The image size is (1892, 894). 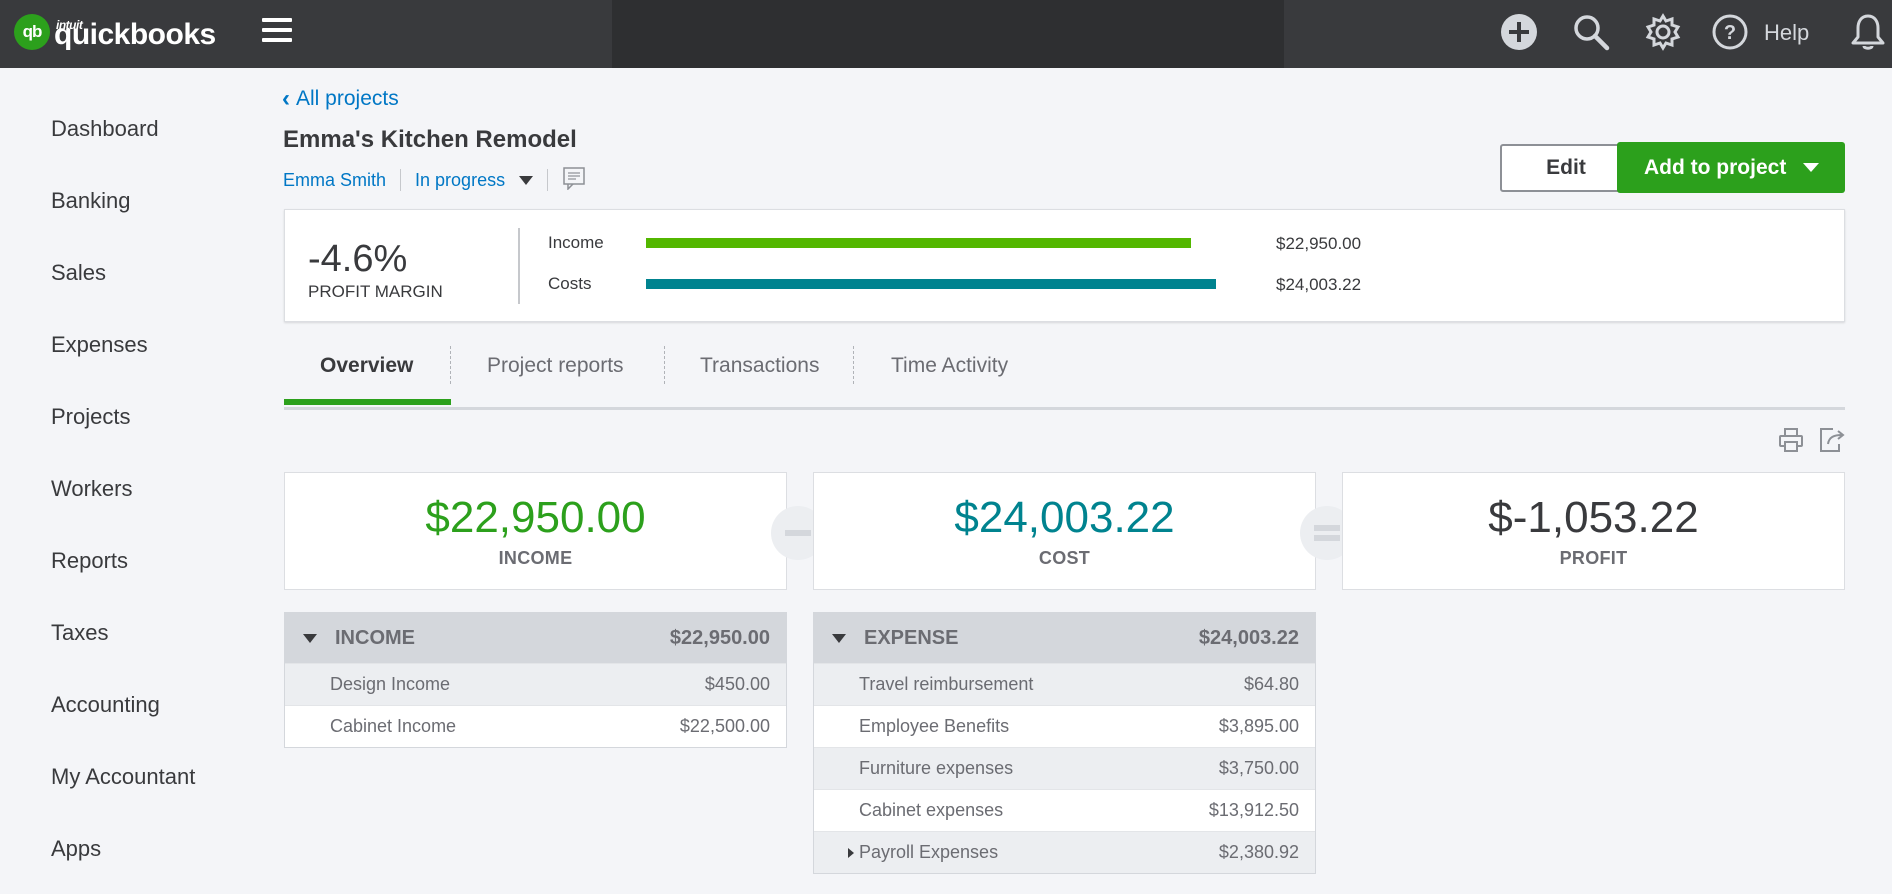 I want to click on row-amount: $3,895.00, so click(x=1258, y=726).